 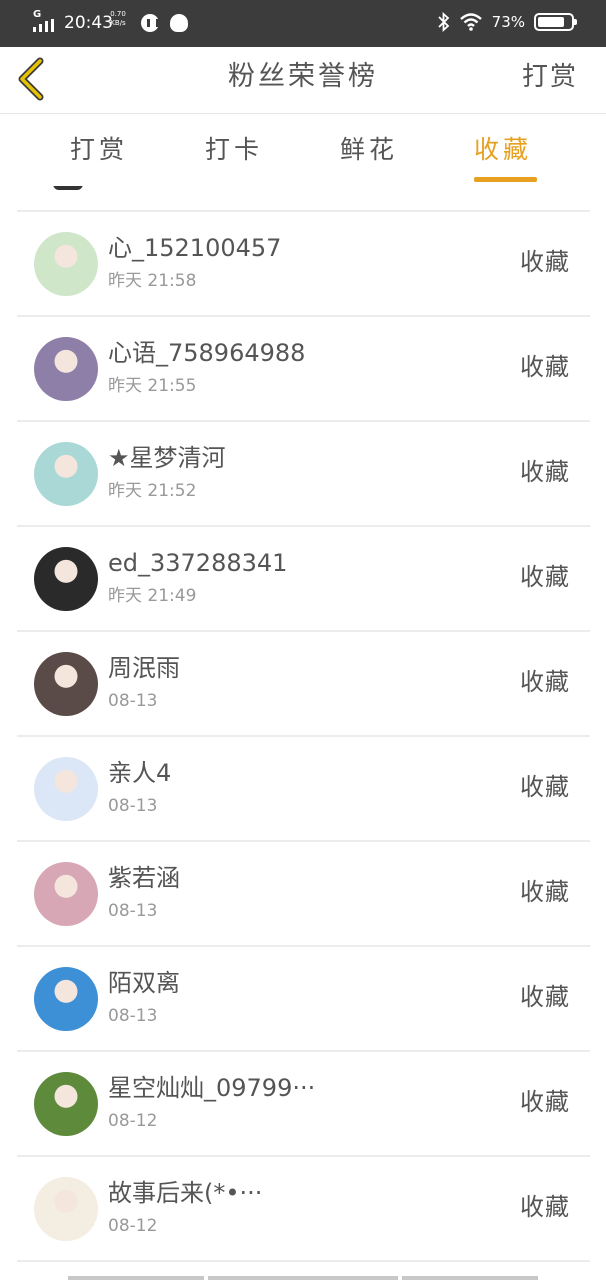 What do you see at coordinates (303, 1209) in the screenshot?
I see `list-item: 故事后来(*•··· 08-12 收藏` at bounding box center [303, 1209].